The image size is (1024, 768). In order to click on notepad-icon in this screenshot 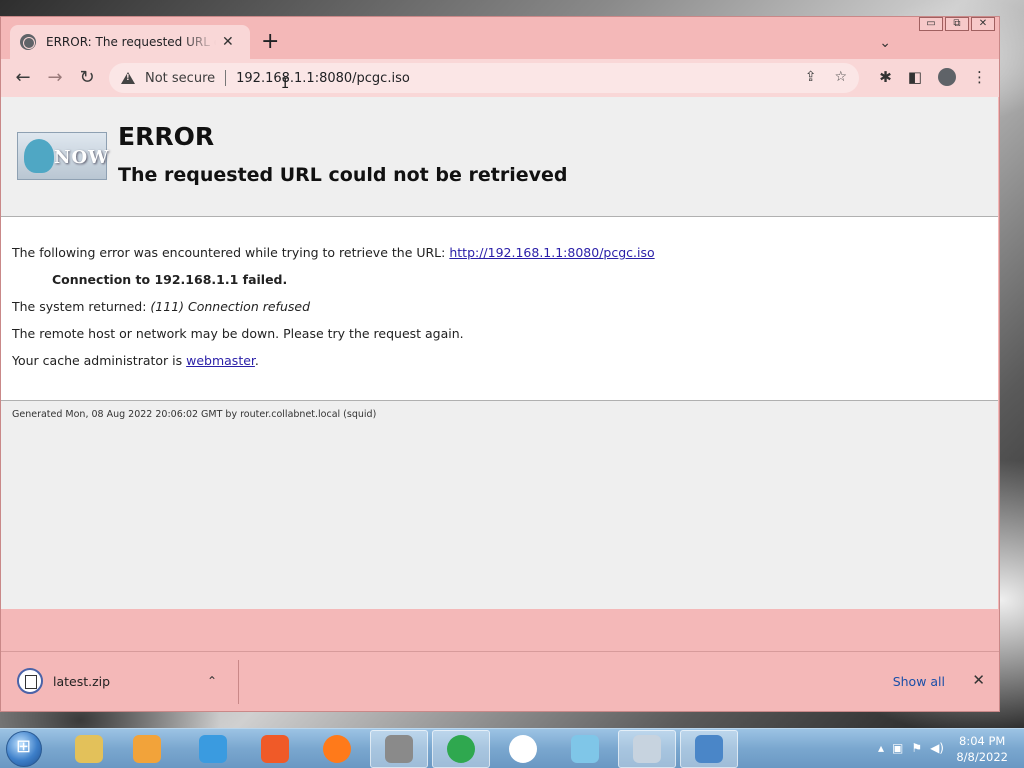, I will do `click(585, 749)`.